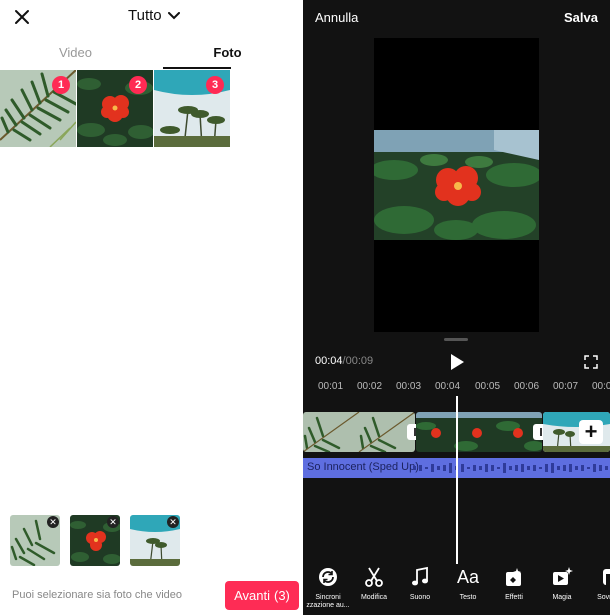  I want to click on album-selector-label: Tutto, so click(145, 15).